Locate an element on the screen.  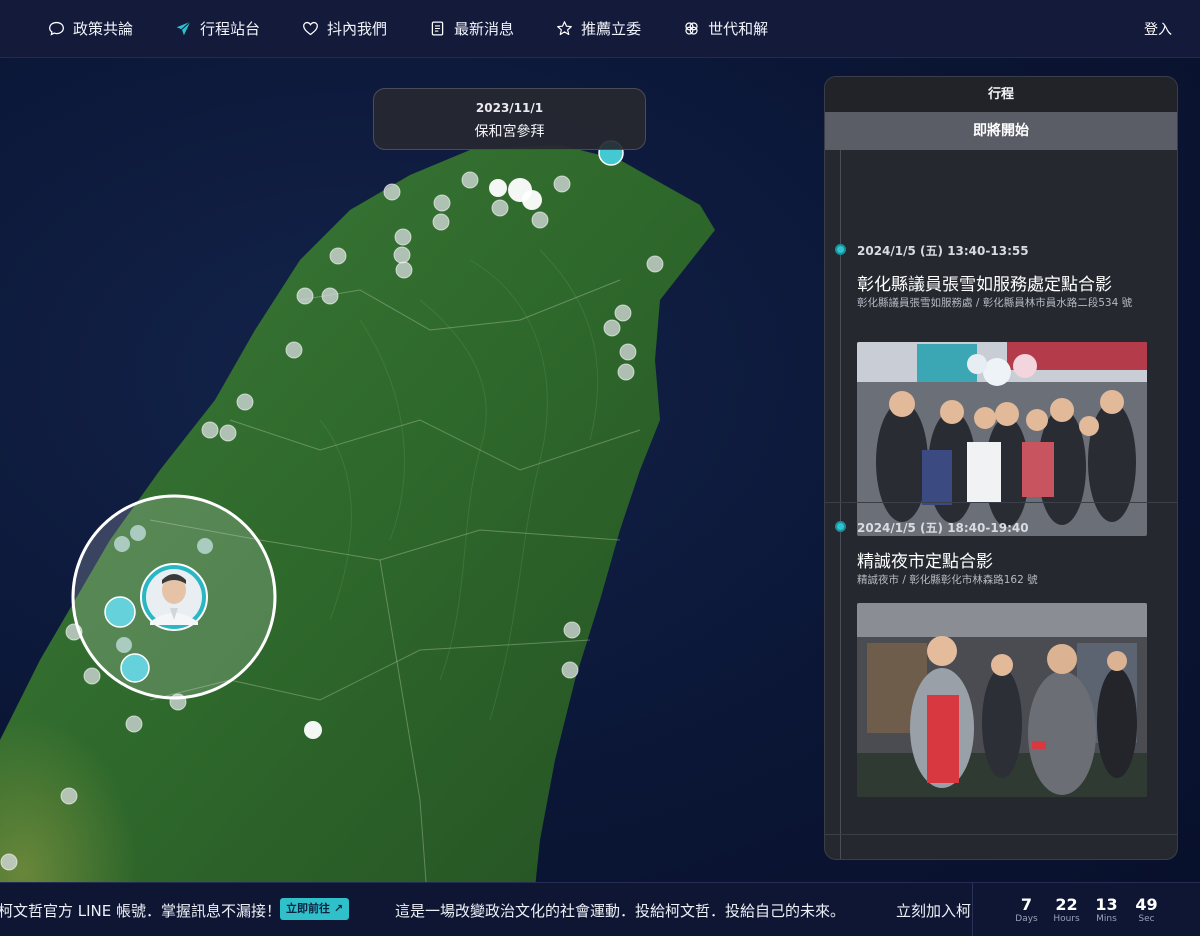
slogan-text: 這是一場改變政治文化的社會運動．投給柯文哲．投給自己的未來。 is located at coordinates (620, 911).